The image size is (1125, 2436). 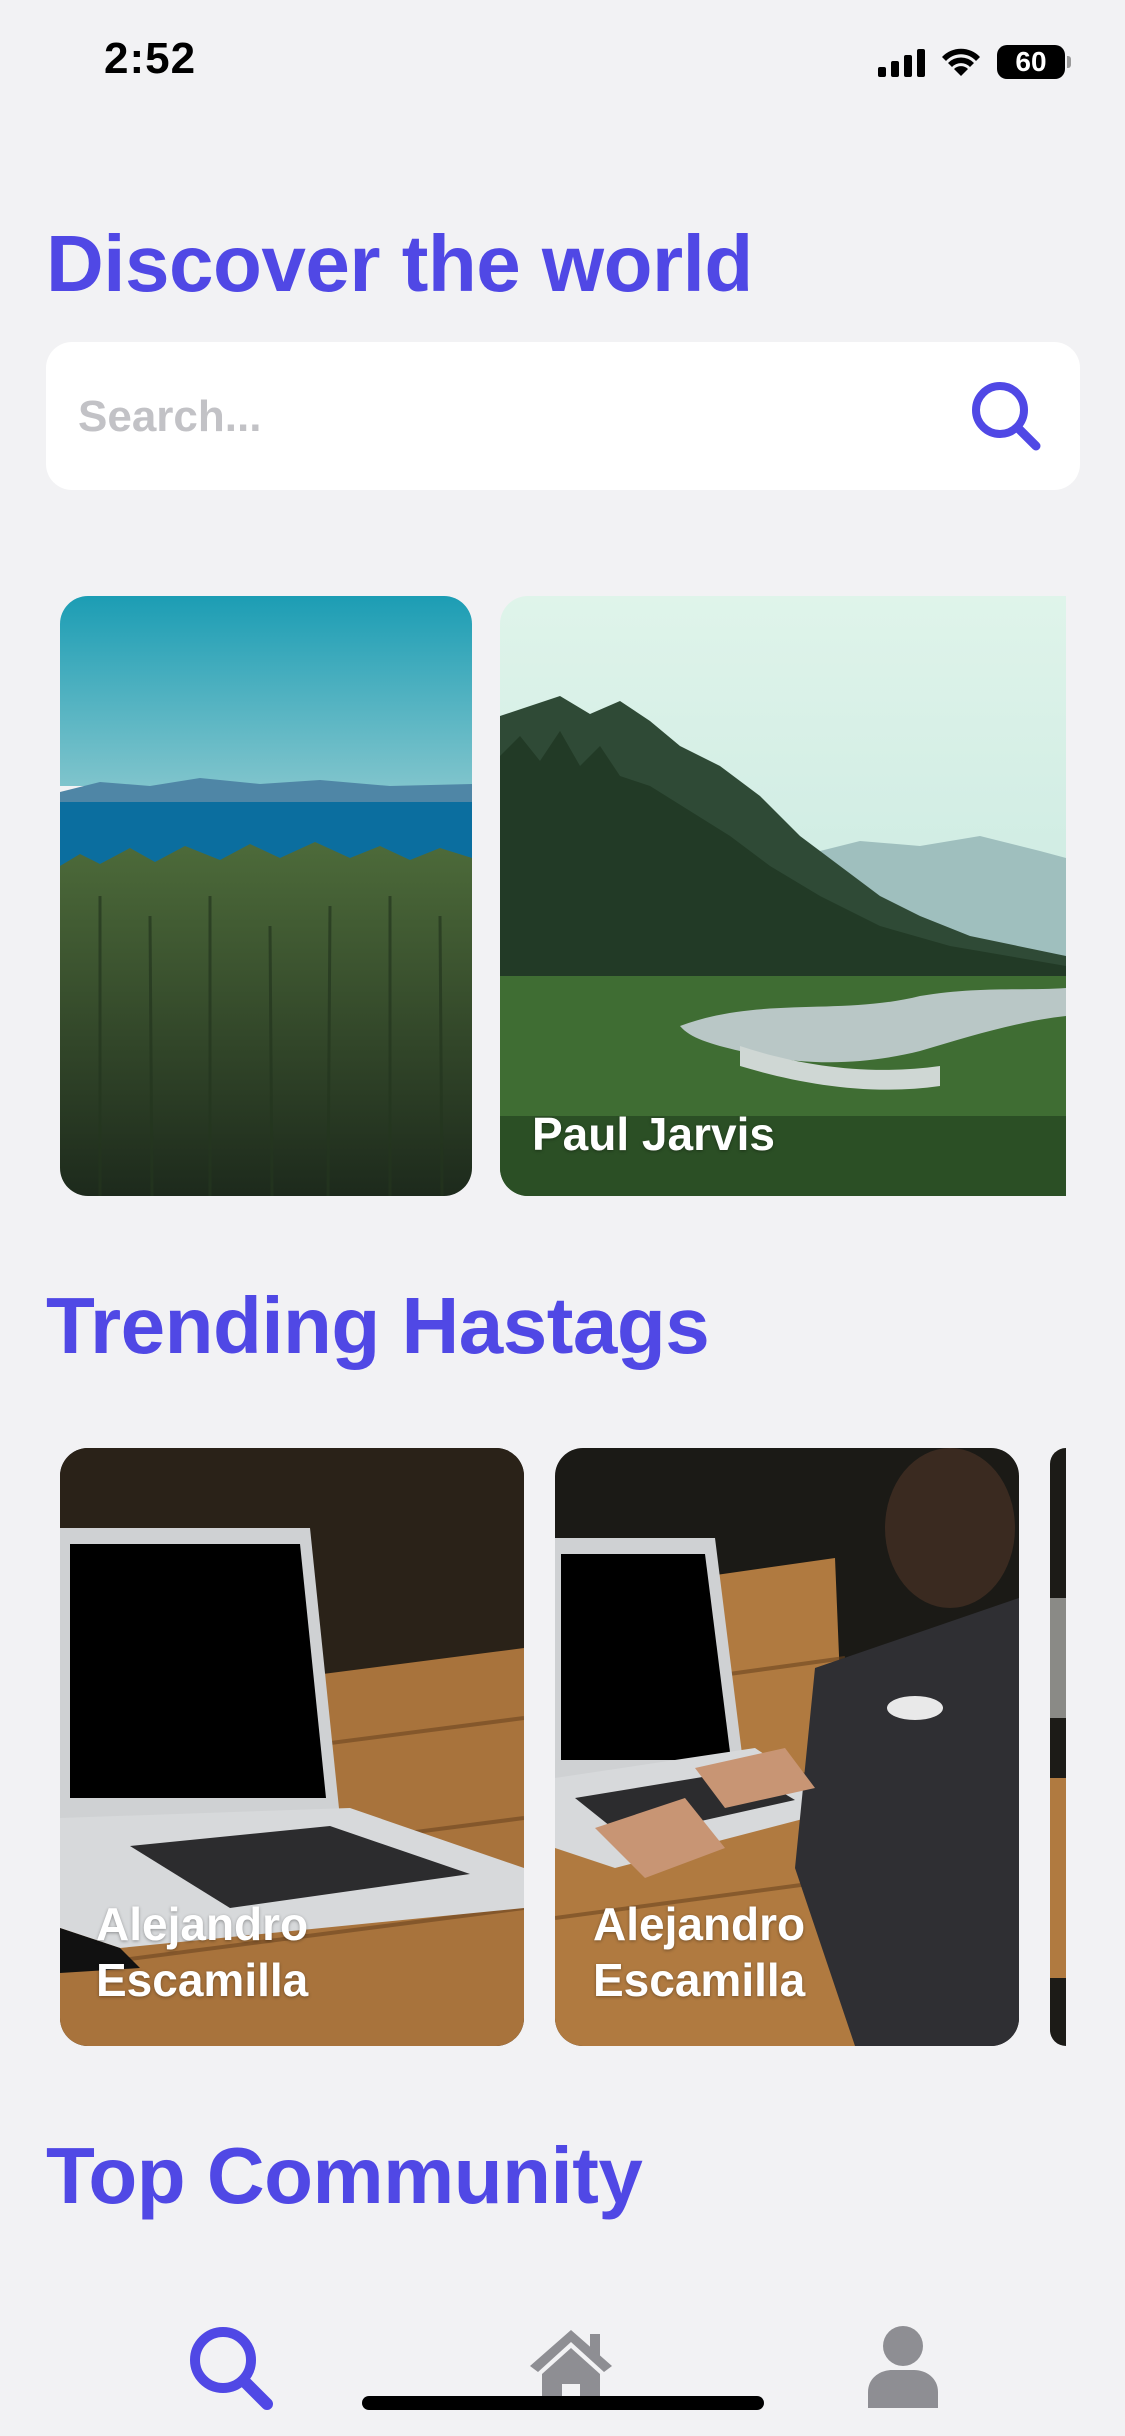 What do you see at coordinates (150, 58) in the screenshot?
I see `status-time: 2:52` at bounding box center [150, 58].